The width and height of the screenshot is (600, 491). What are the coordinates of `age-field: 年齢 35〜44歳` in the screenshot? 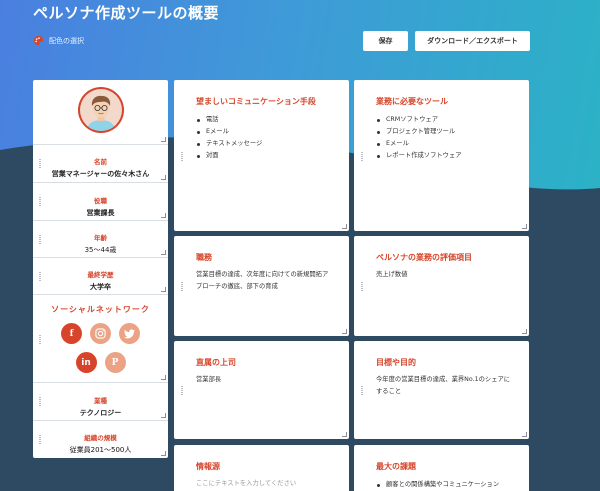 It's located at (100, 239).